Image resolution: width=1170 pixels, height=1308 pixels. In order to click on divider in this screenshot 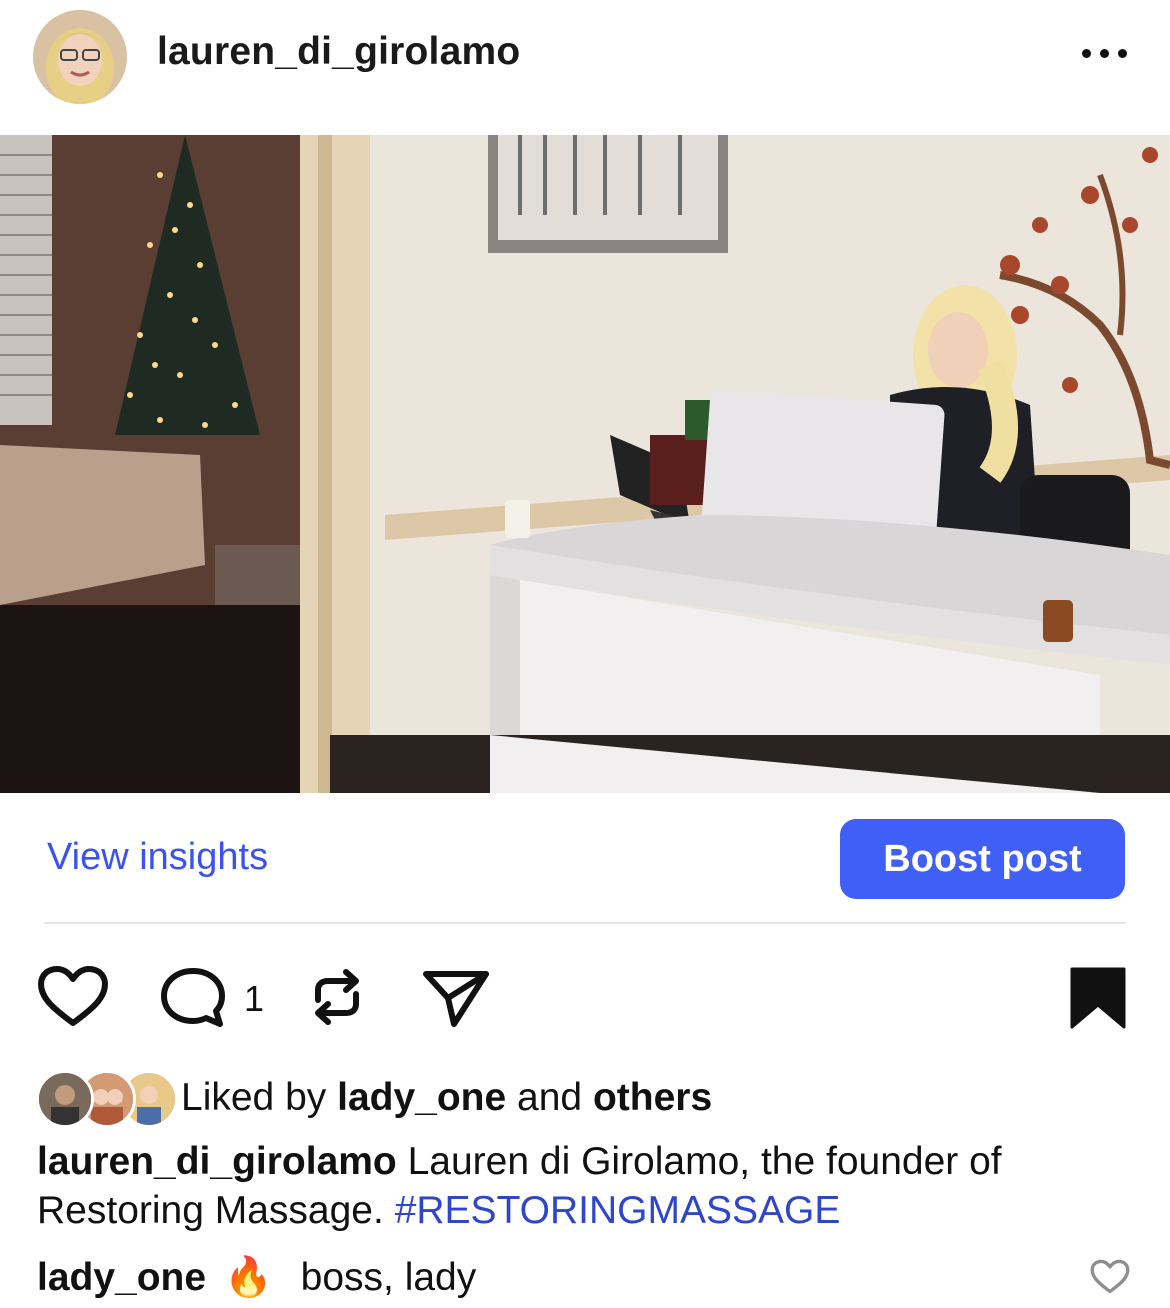, I will do `click(585, 923)`.